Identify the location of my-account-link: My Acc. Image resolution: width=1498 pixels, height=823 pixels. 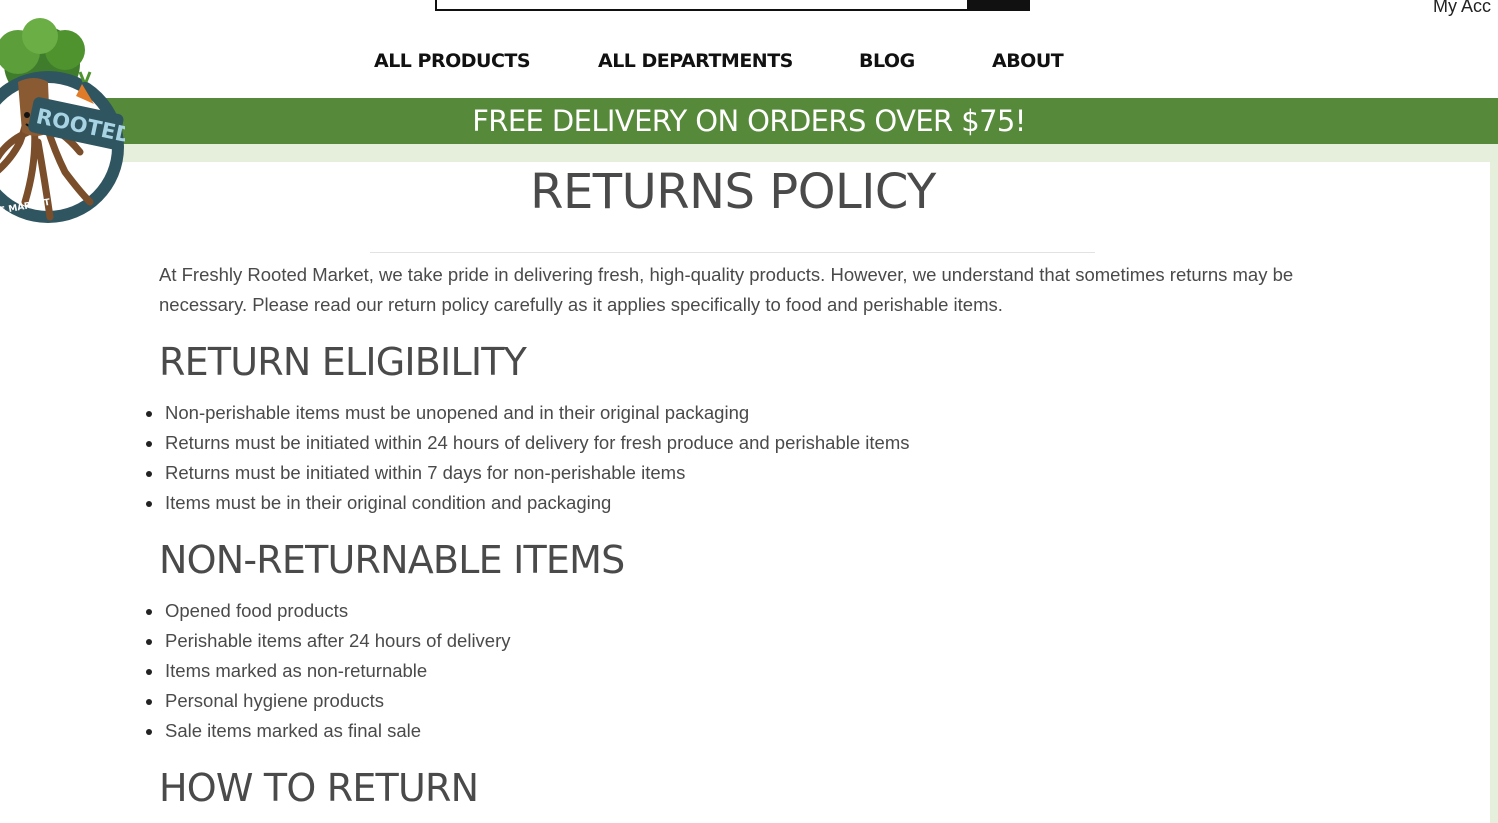
(1462, 8).